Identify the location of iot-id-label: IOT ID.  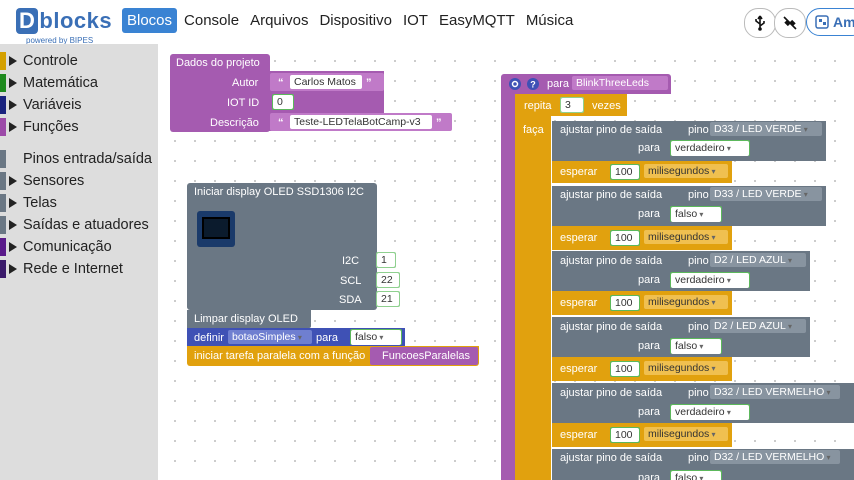
(243, 103).